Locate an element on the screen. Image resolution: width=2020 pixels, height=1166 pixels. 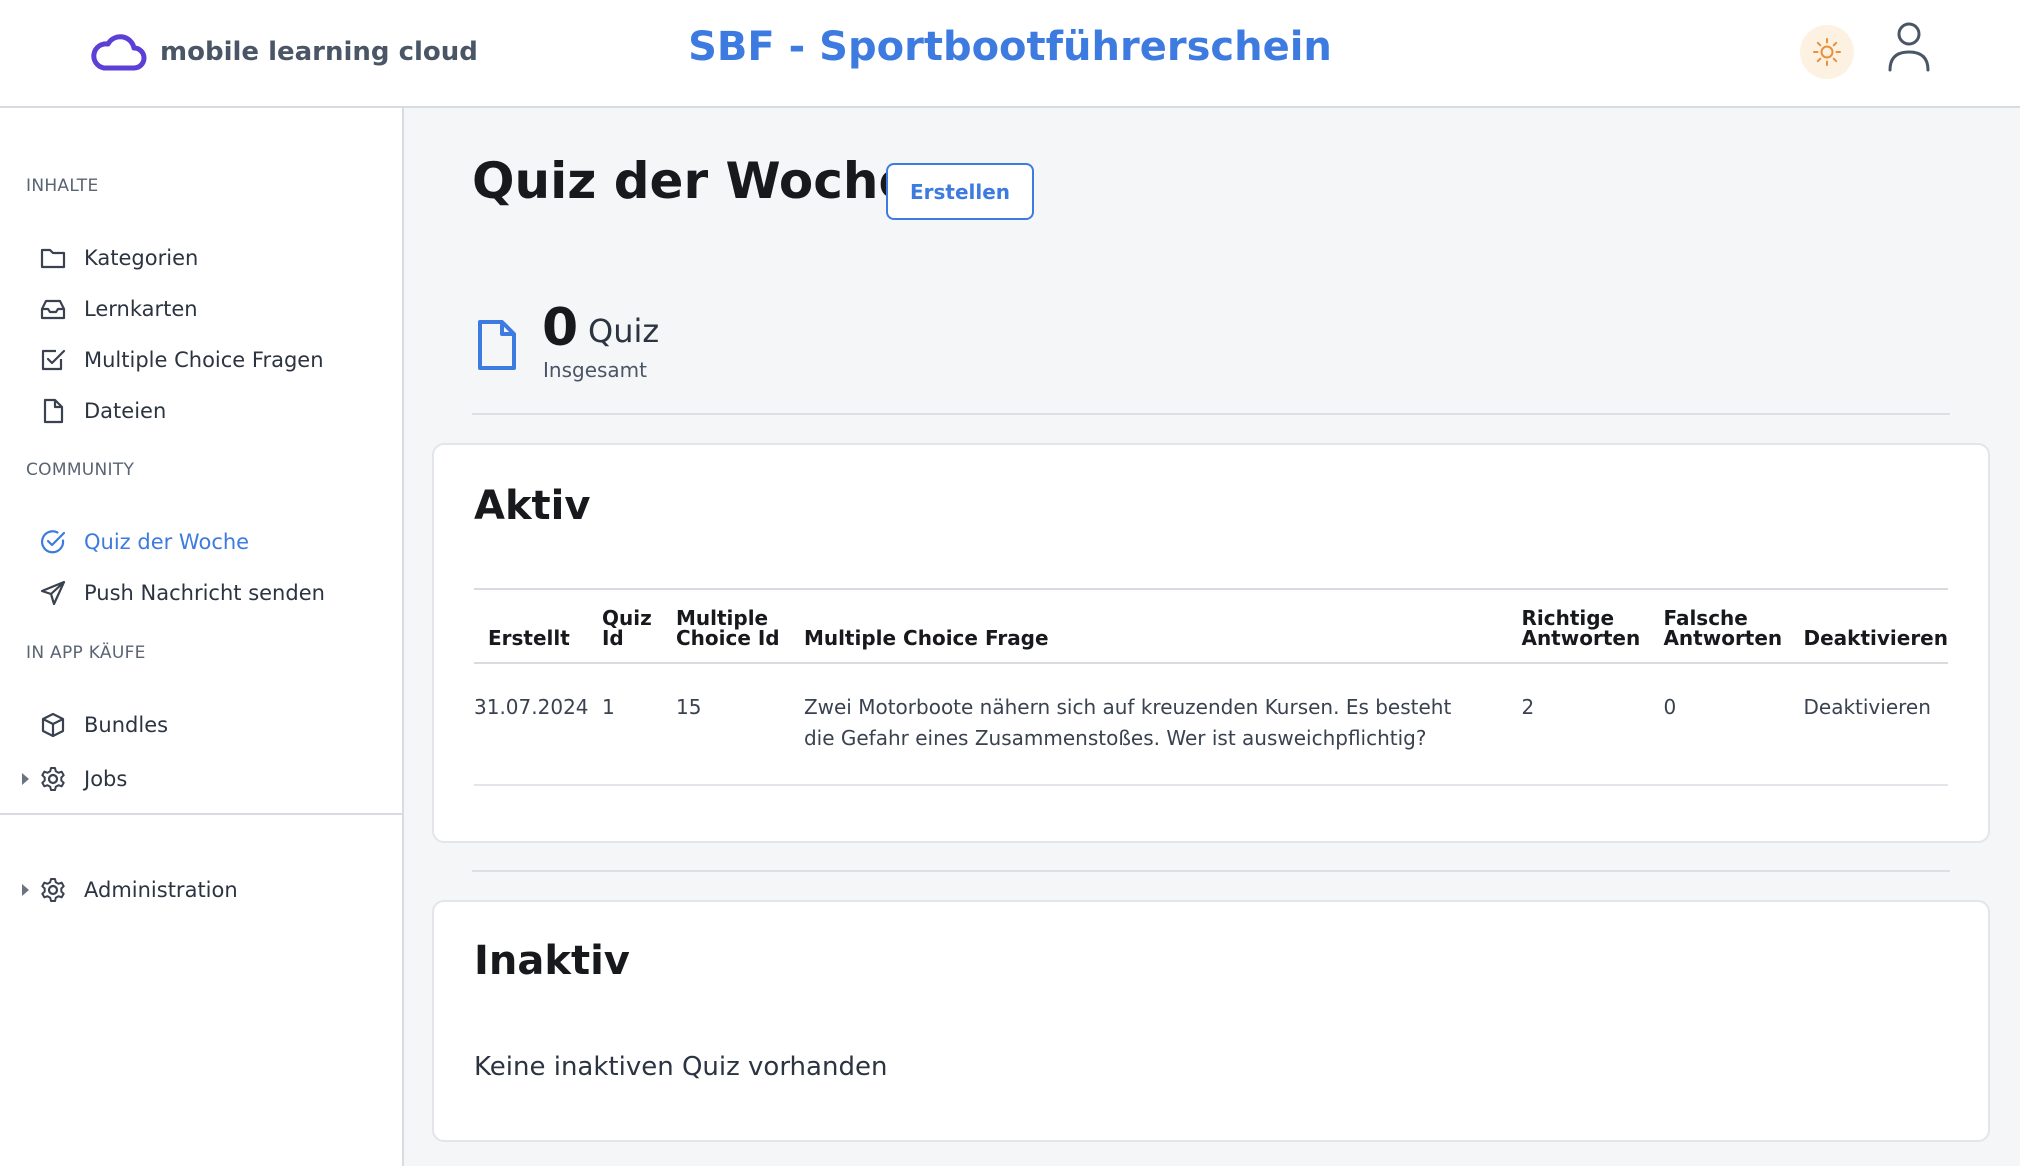
deactivate-link: Deaktivieren is located at coordinates (1875, 724).